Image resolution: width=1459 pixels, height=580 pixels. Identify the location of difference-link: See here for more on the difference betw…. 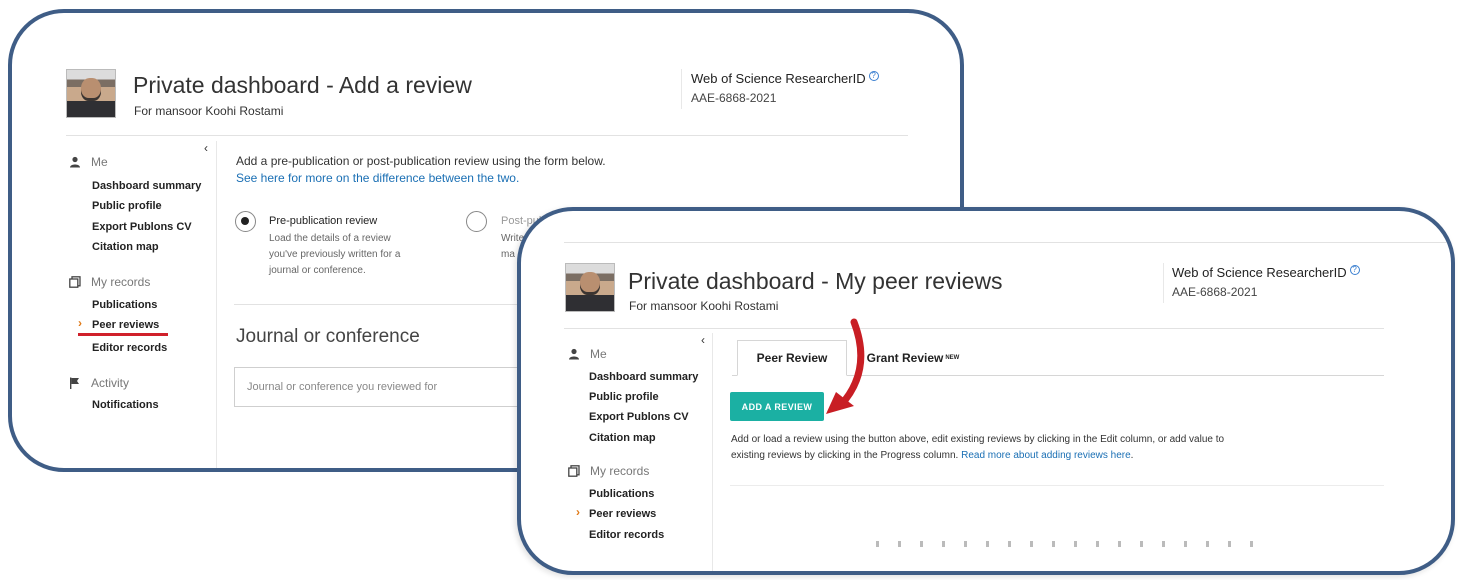
(377, 178).